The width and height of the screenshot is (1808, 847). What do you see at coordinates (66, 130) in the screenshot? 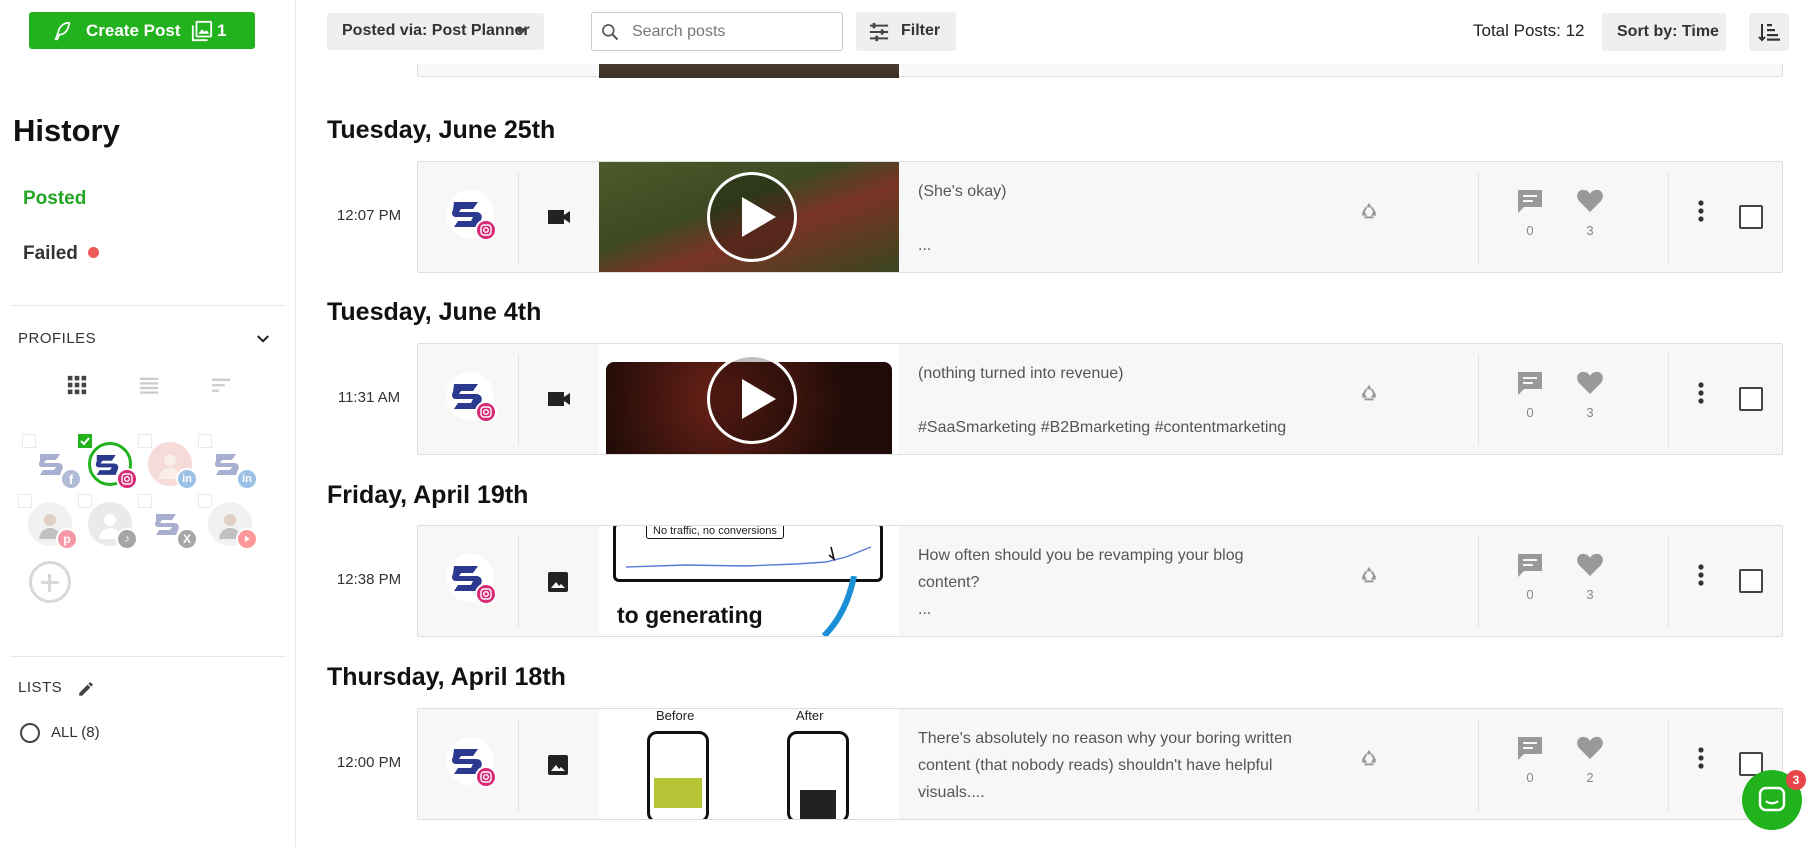
I see `page-title: History` at bounding box center [66, 130].